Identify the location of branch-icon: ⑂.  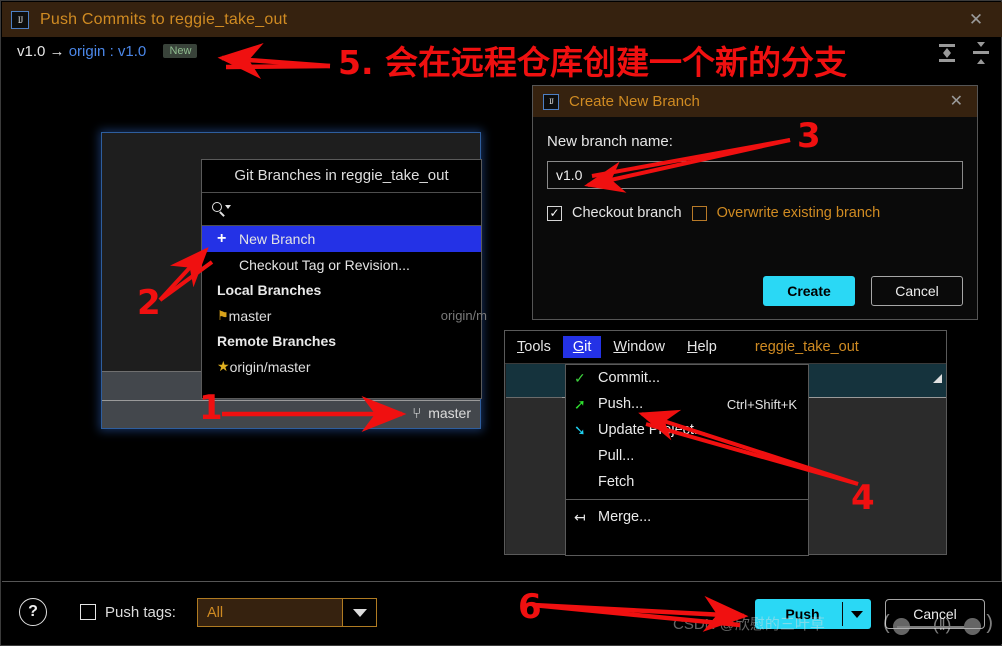
(417, 413).